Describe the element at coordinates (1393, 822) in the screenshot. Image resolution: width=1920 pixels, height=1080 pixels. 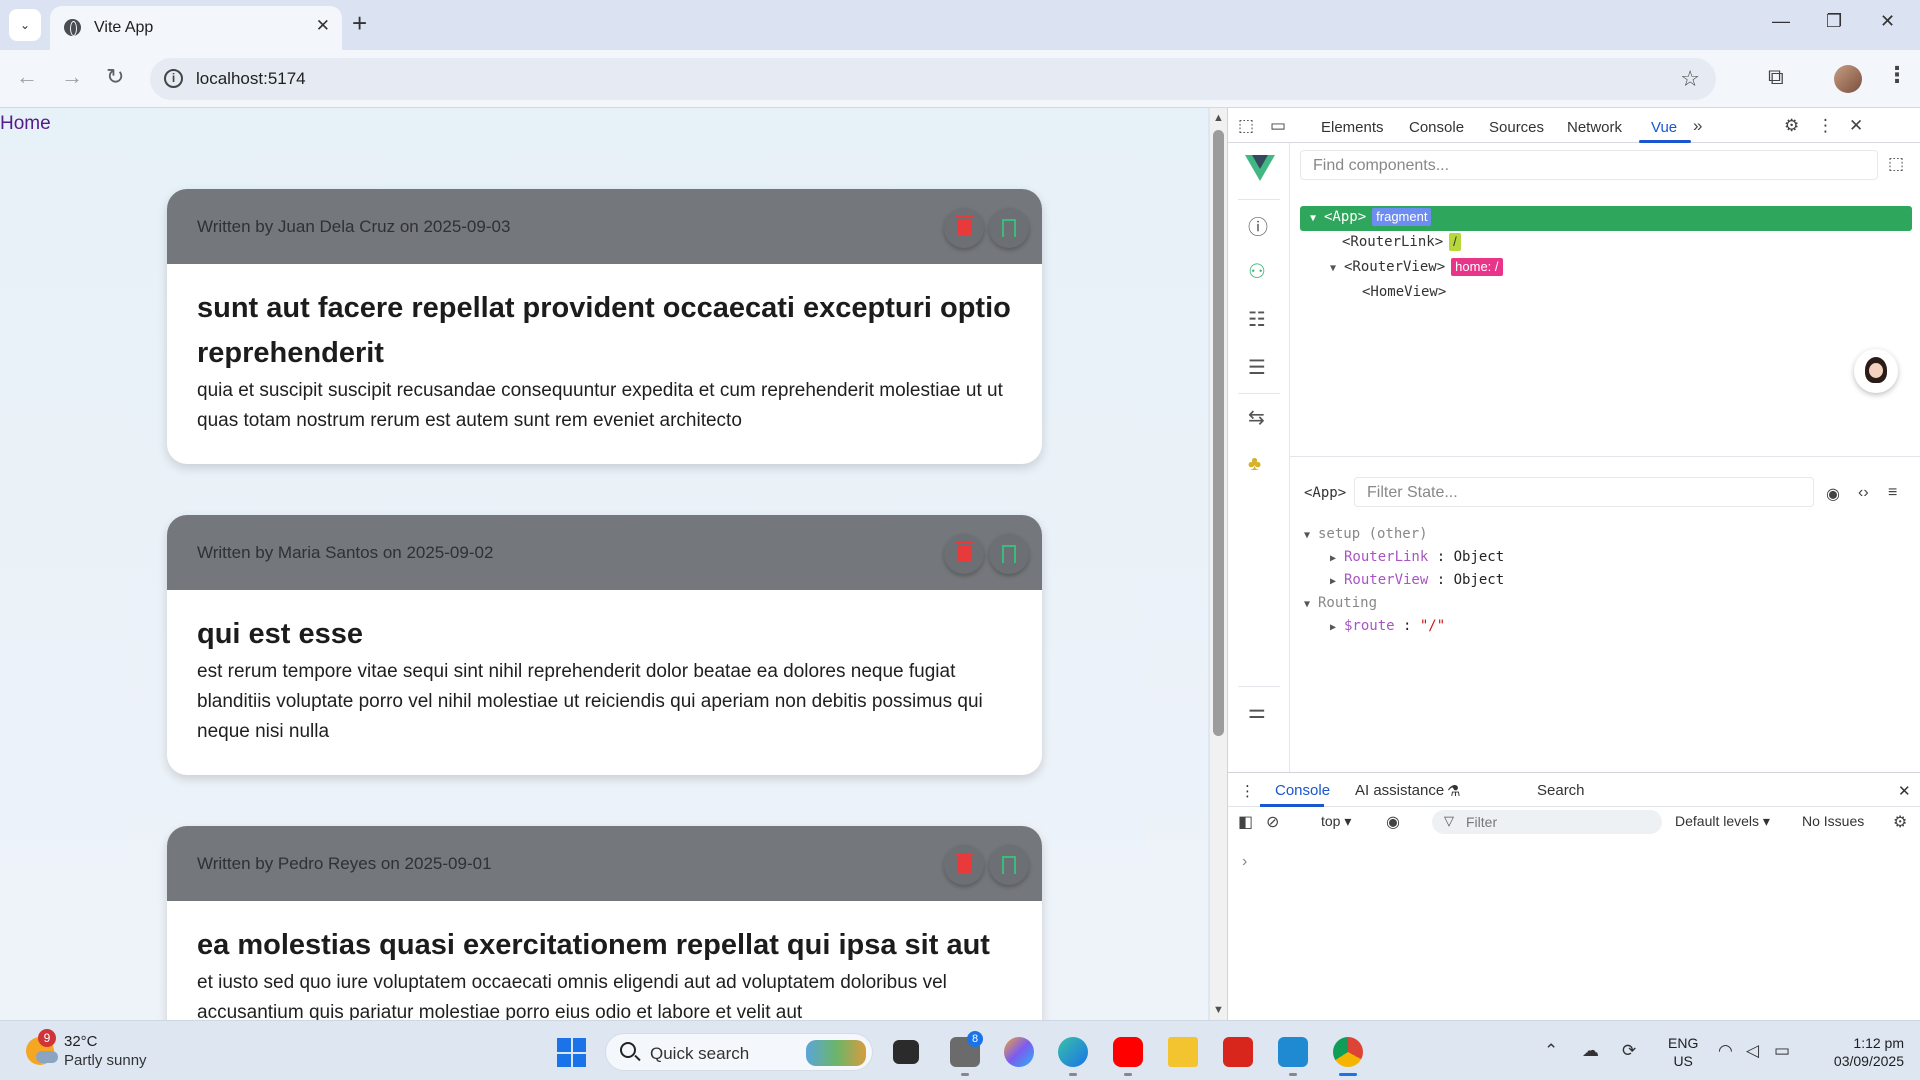
I see `live-expression-eye-icon: ◉` at that location.